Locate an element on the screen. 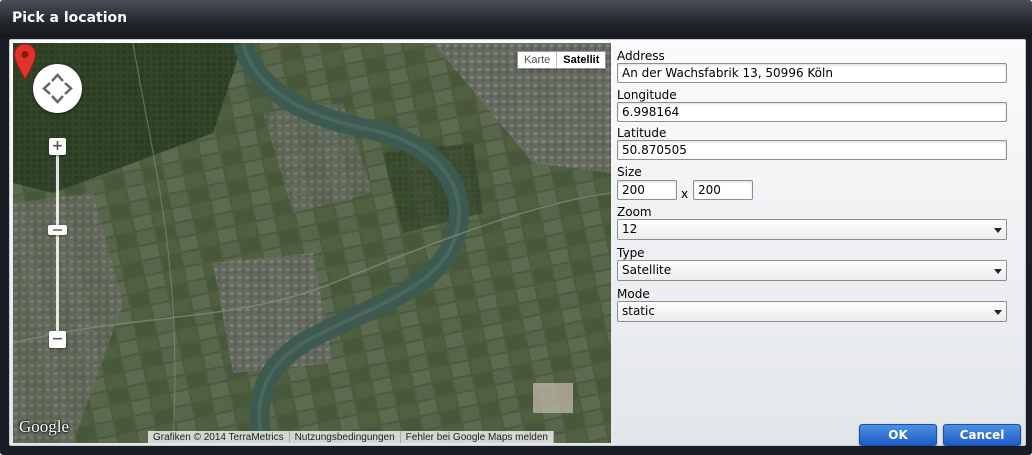 The image size is (1032, 455). zoom-slider-handle is located at coordinates (57, 230).